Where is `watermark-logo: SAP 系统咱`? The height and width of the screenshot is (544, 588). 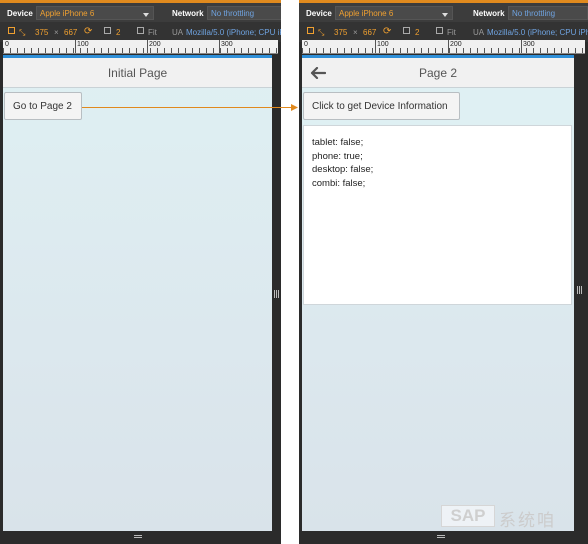 watermark-logo: SAP 系统咱 is located at coordinates (511, 518).